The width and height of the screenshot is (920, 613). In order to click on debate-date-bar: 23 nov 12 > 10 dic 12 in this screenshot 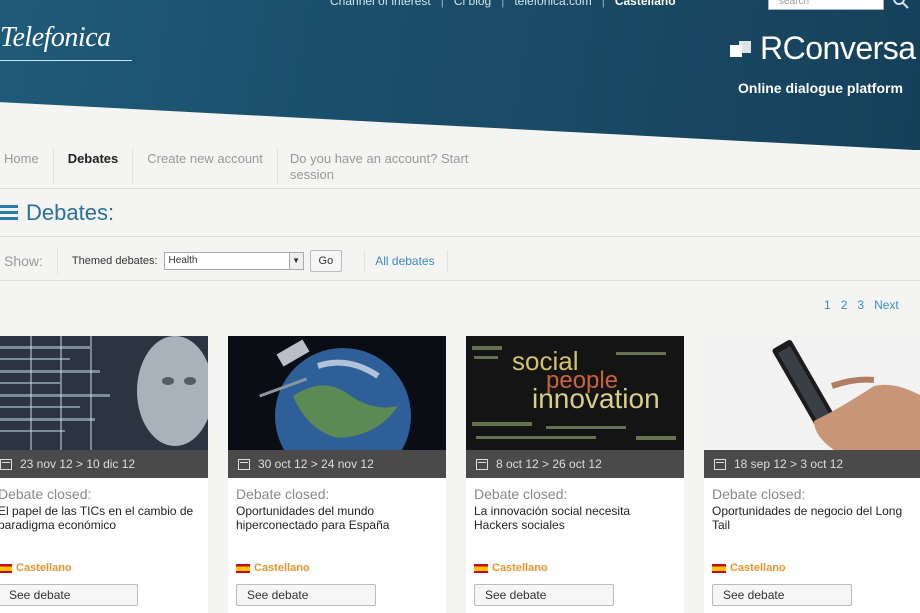, I will do `click(104, 464)`.